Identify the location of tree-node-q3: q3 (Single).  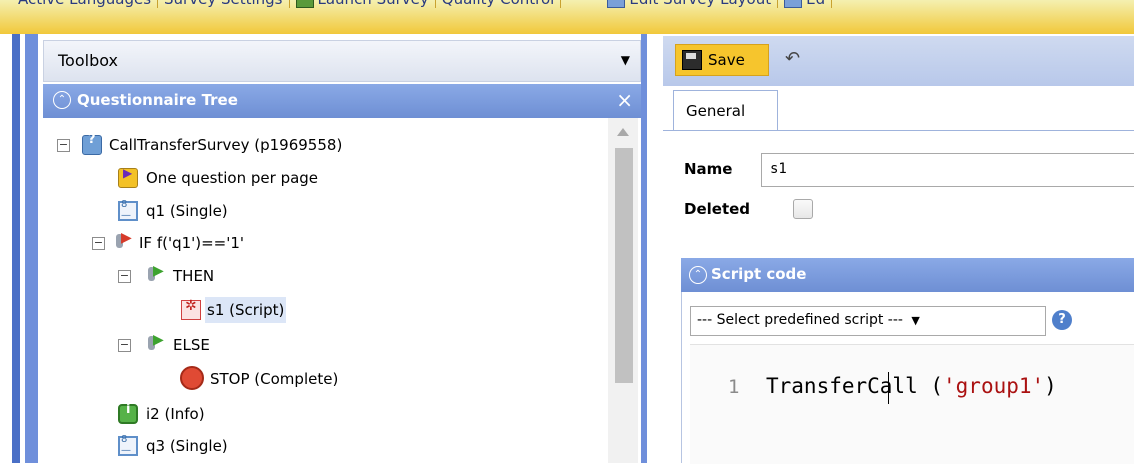
(187, 446).